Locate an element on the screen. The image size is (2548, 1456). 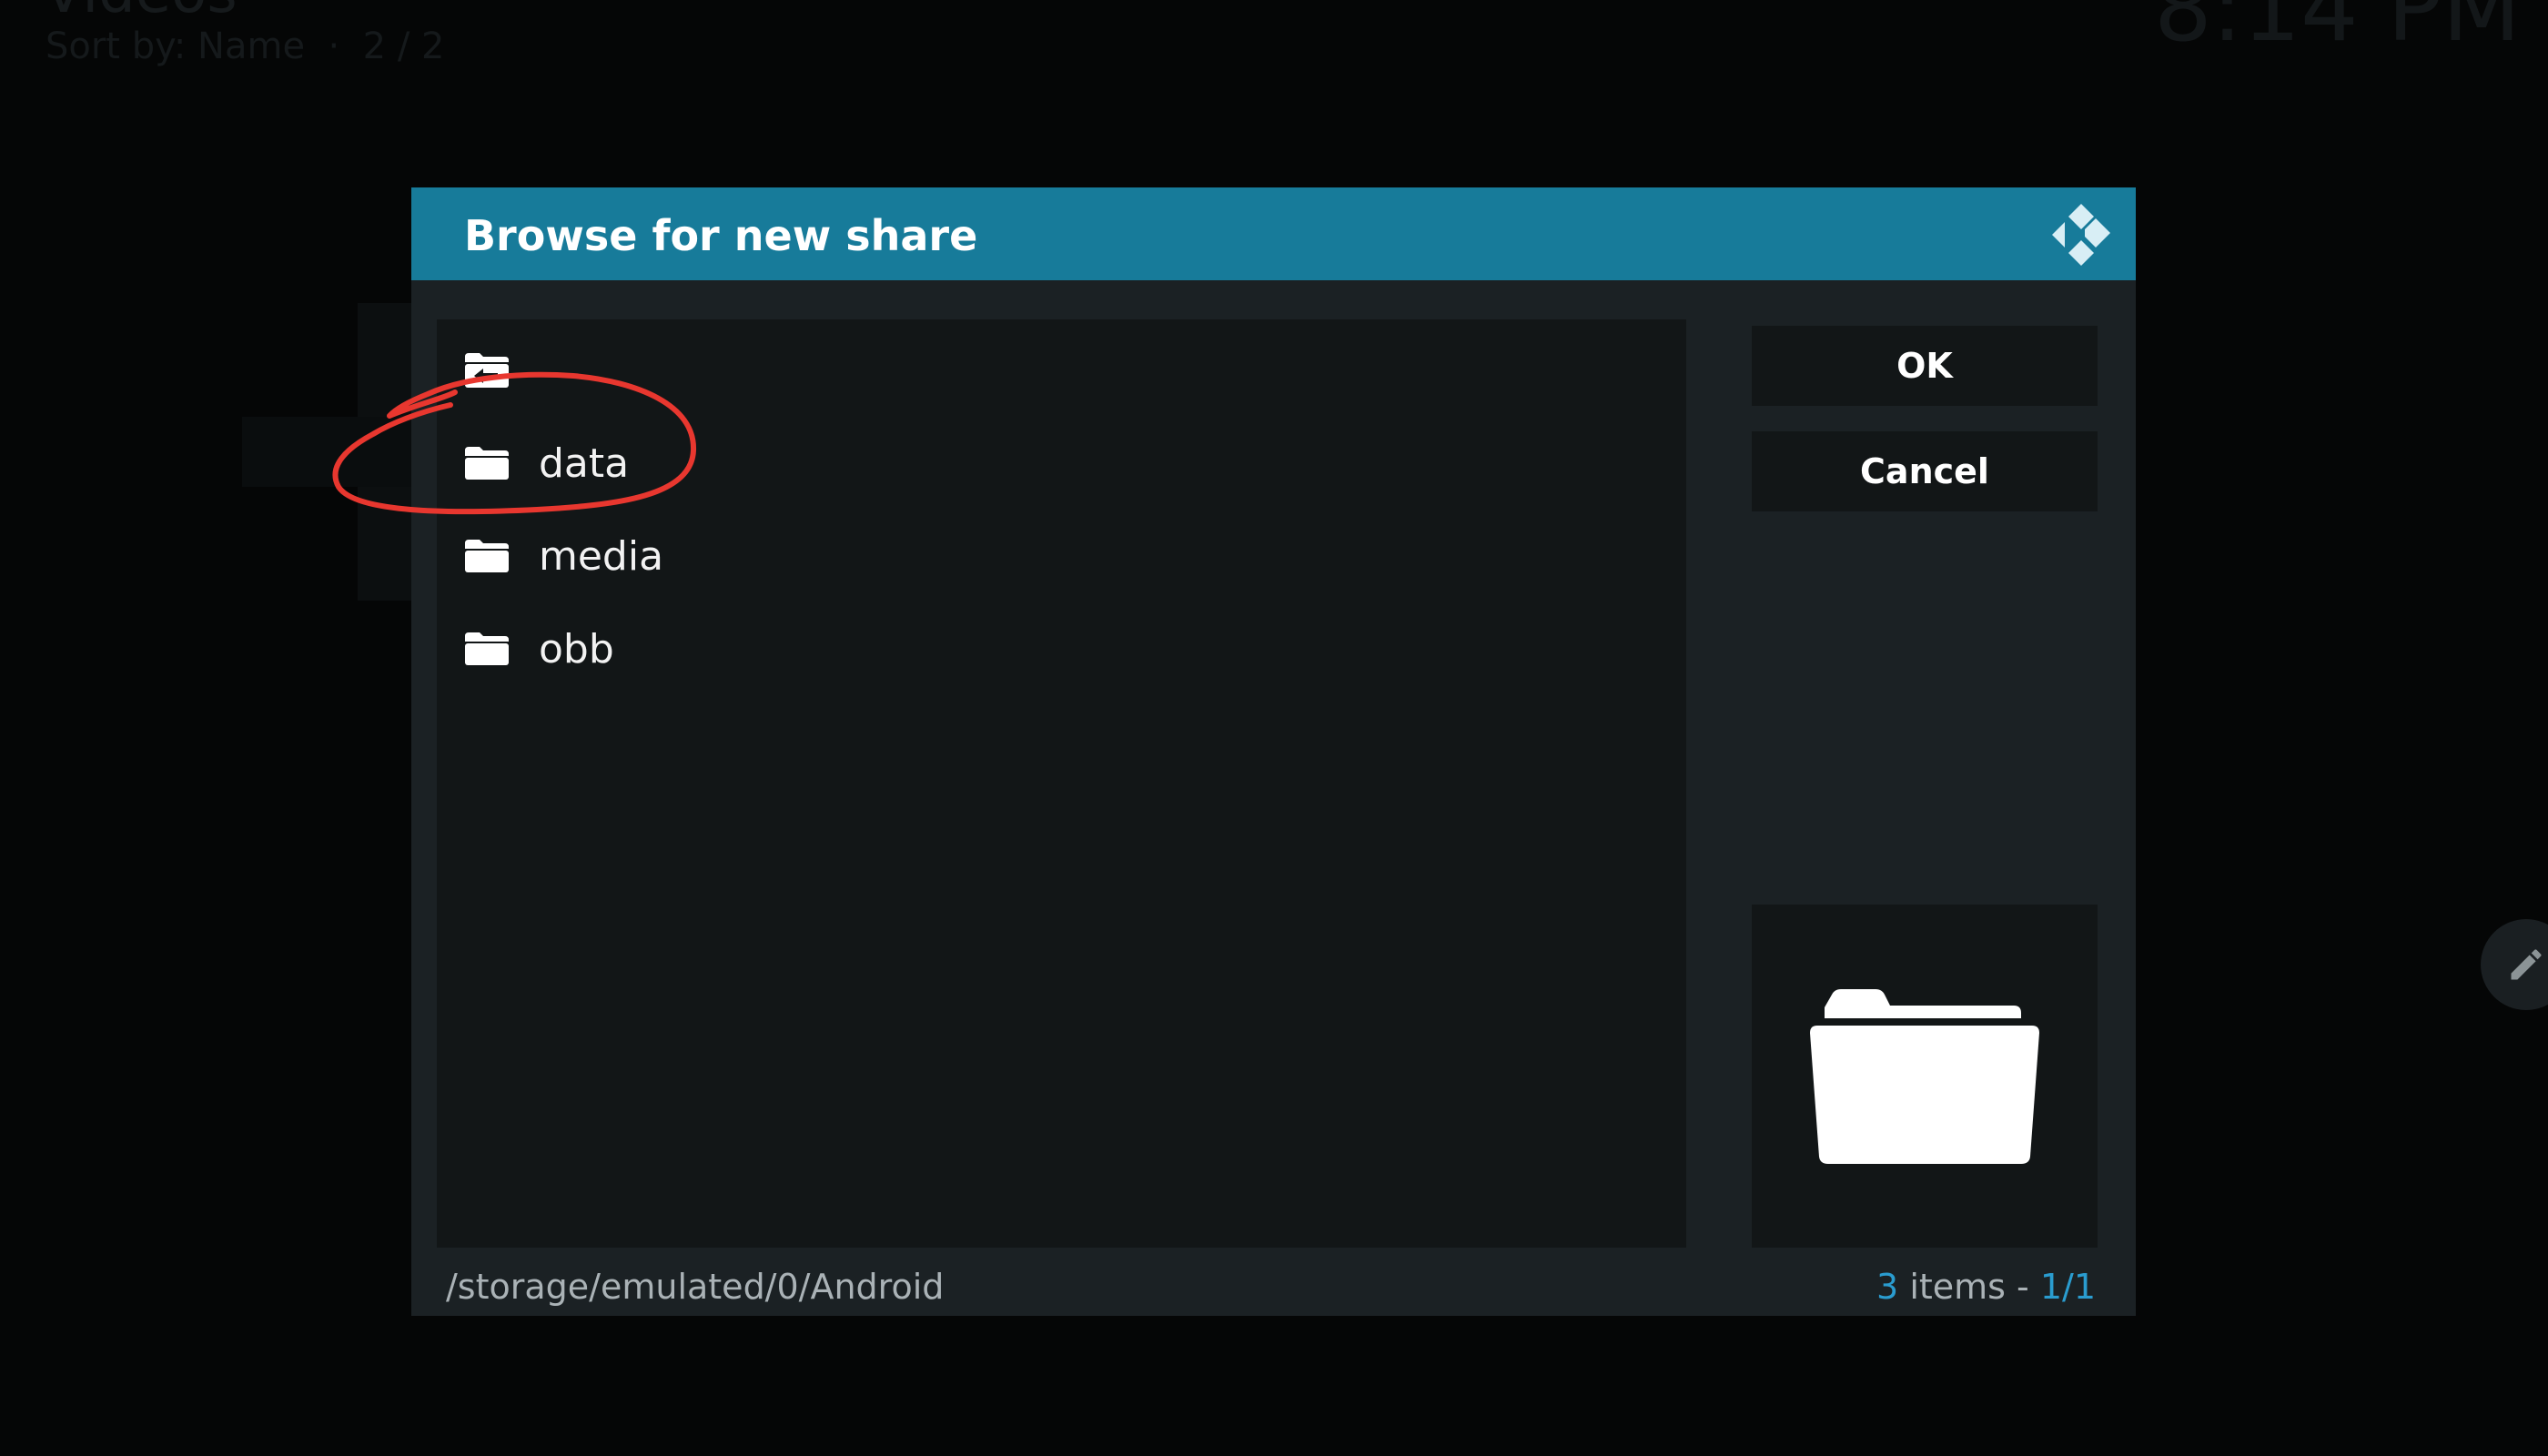
preview-thumbnail is located at coordinates (1925, 1076).